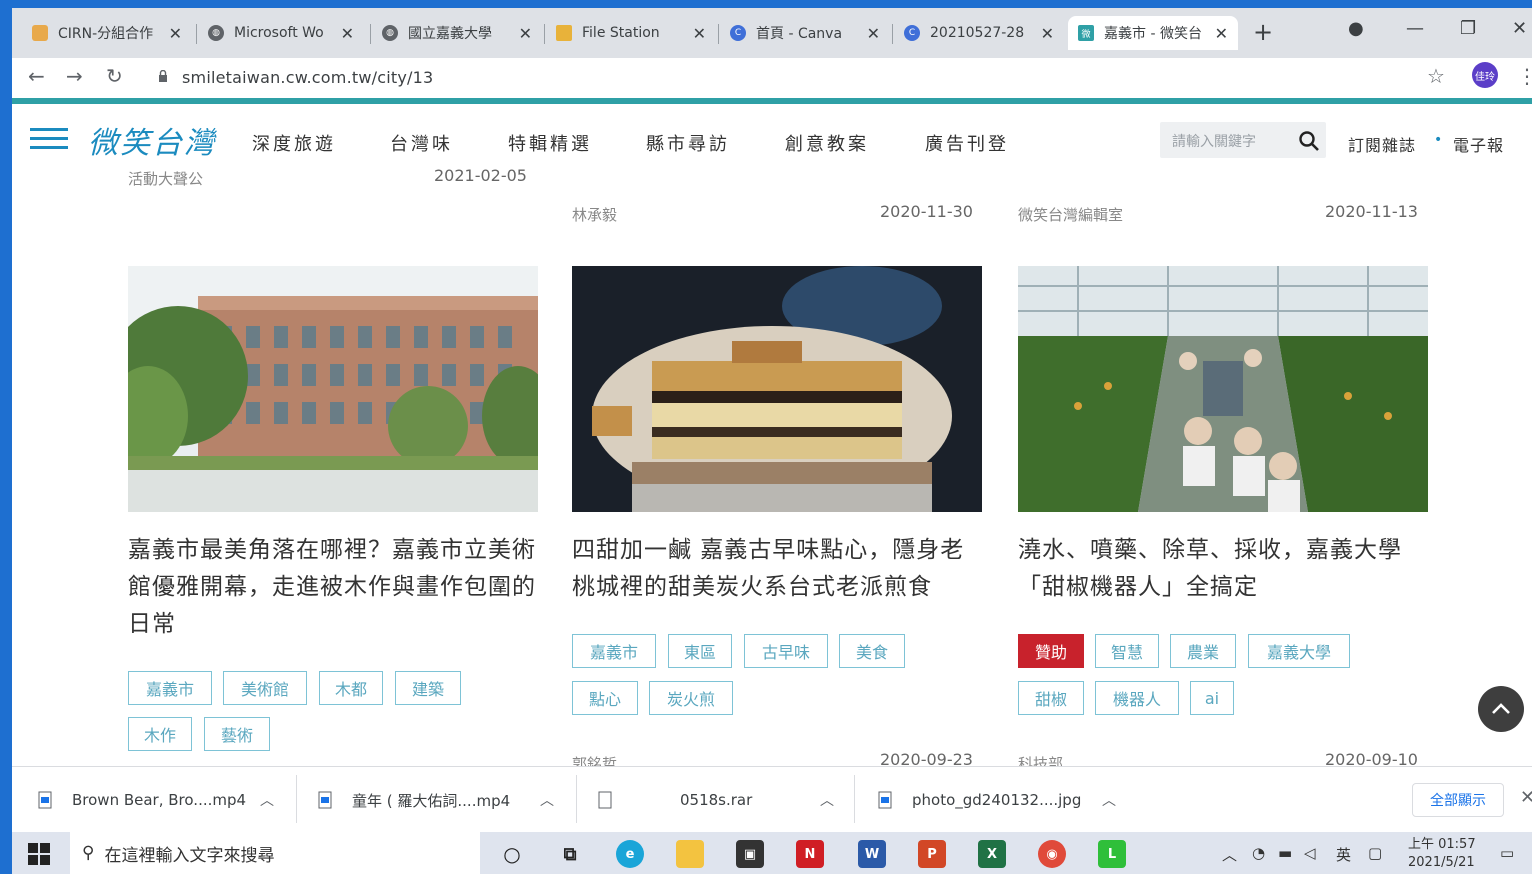 The image size is (1532, 874). I want to click on tag: 農業, so click(1203, 651).